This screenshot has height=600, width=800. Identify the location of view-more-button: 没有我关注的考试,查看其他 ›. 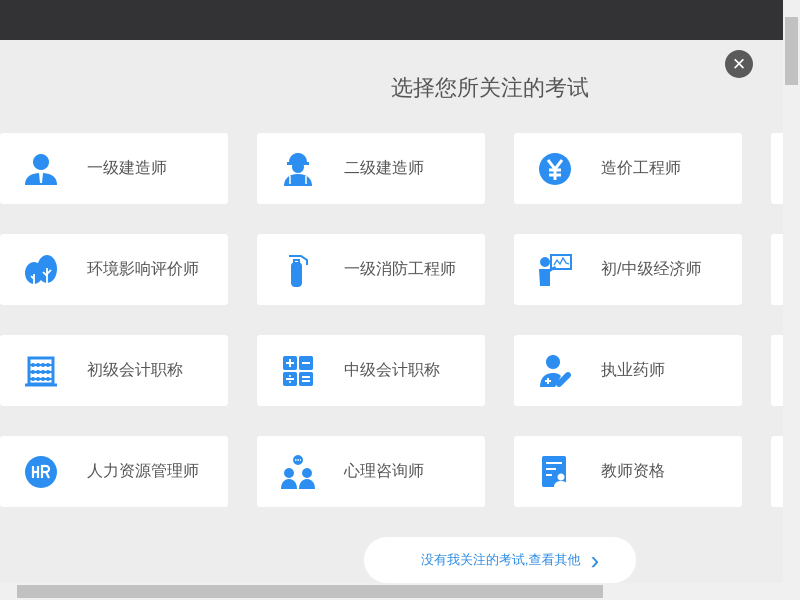
(500, 560).